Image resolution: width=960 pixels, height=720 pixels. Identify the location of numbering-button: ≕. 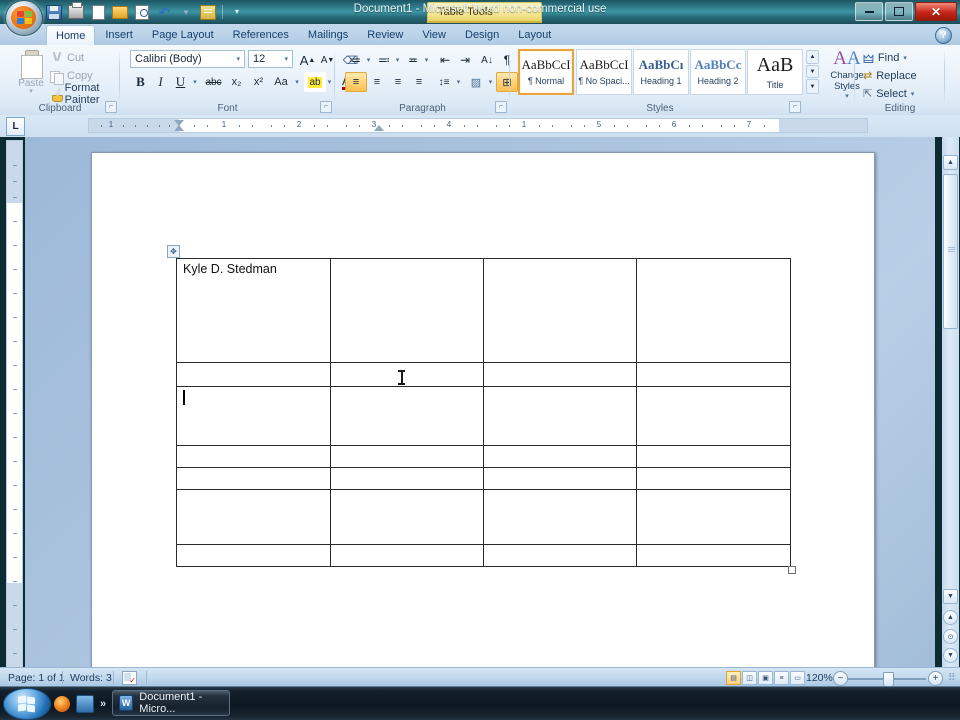
(384, 60).